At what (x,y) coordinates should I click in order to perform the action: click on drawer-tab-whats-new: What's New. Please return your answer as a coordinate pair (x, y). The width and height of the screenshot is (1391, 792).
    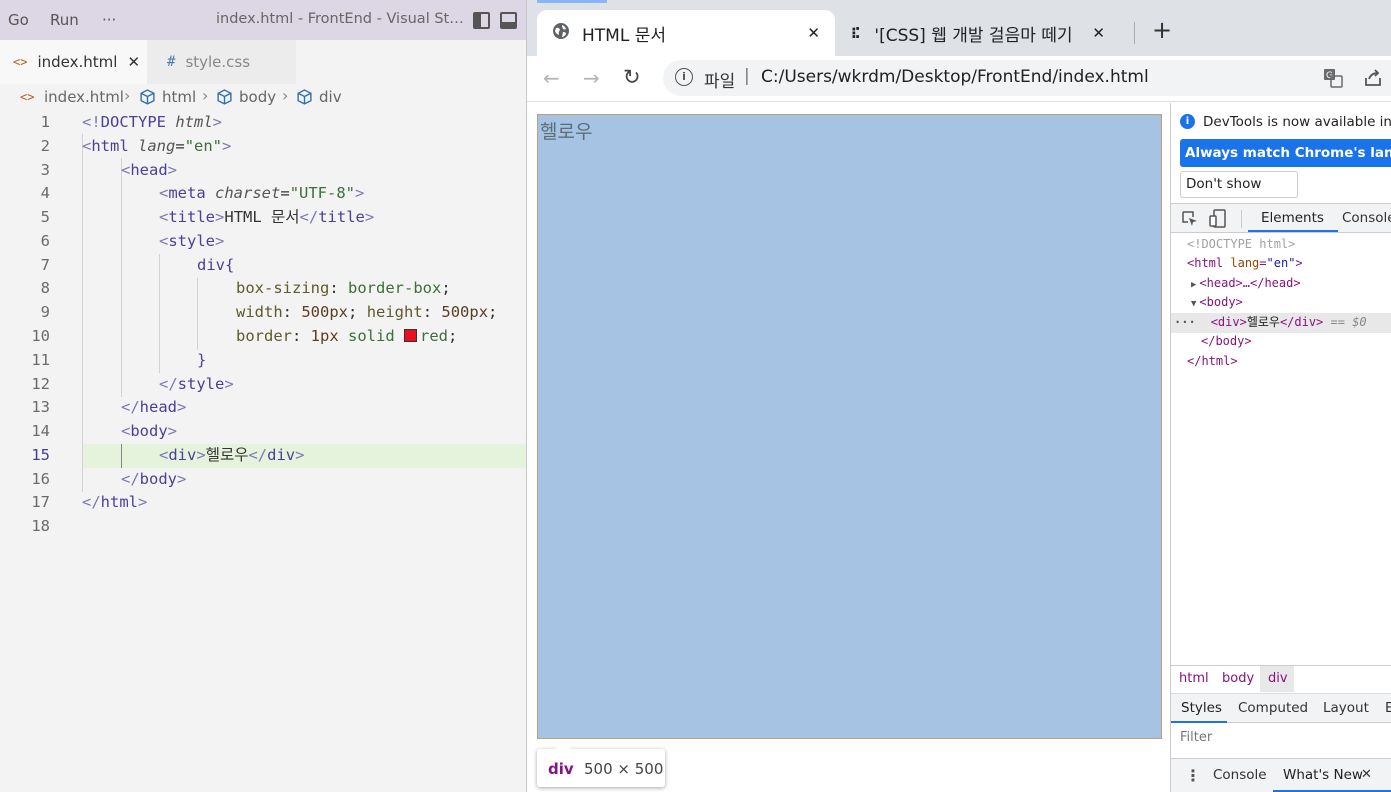
    Looking at the image, I should click on (1323, 775).